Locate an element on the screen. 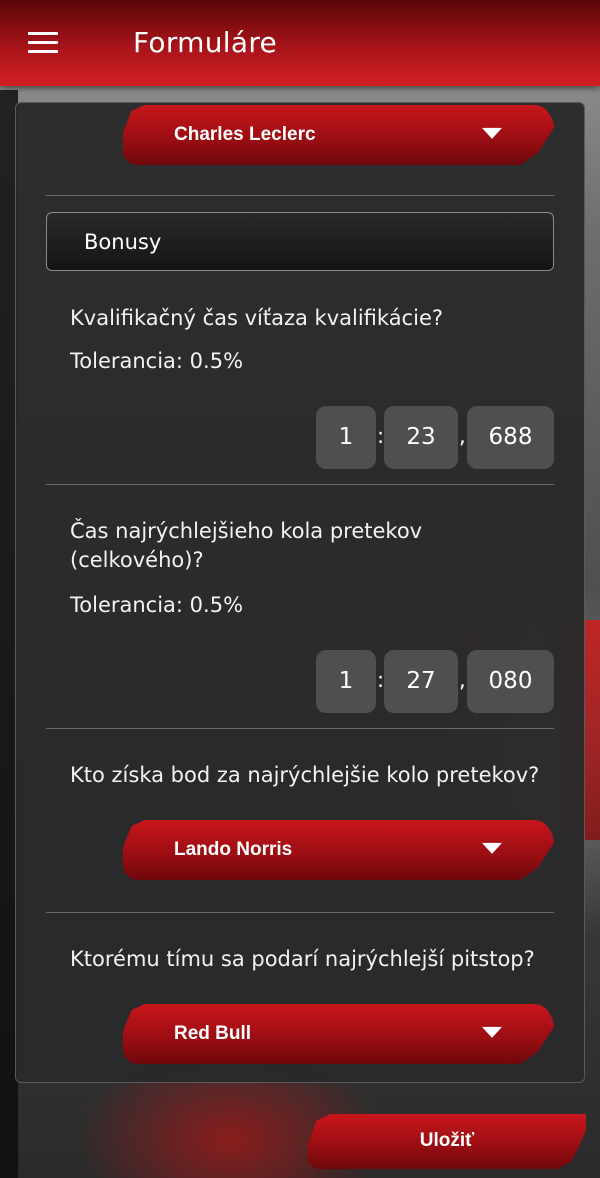 This screenshot has width=600, height=1178. milliseconds-input: 080 is located at coordinates (510, 681).